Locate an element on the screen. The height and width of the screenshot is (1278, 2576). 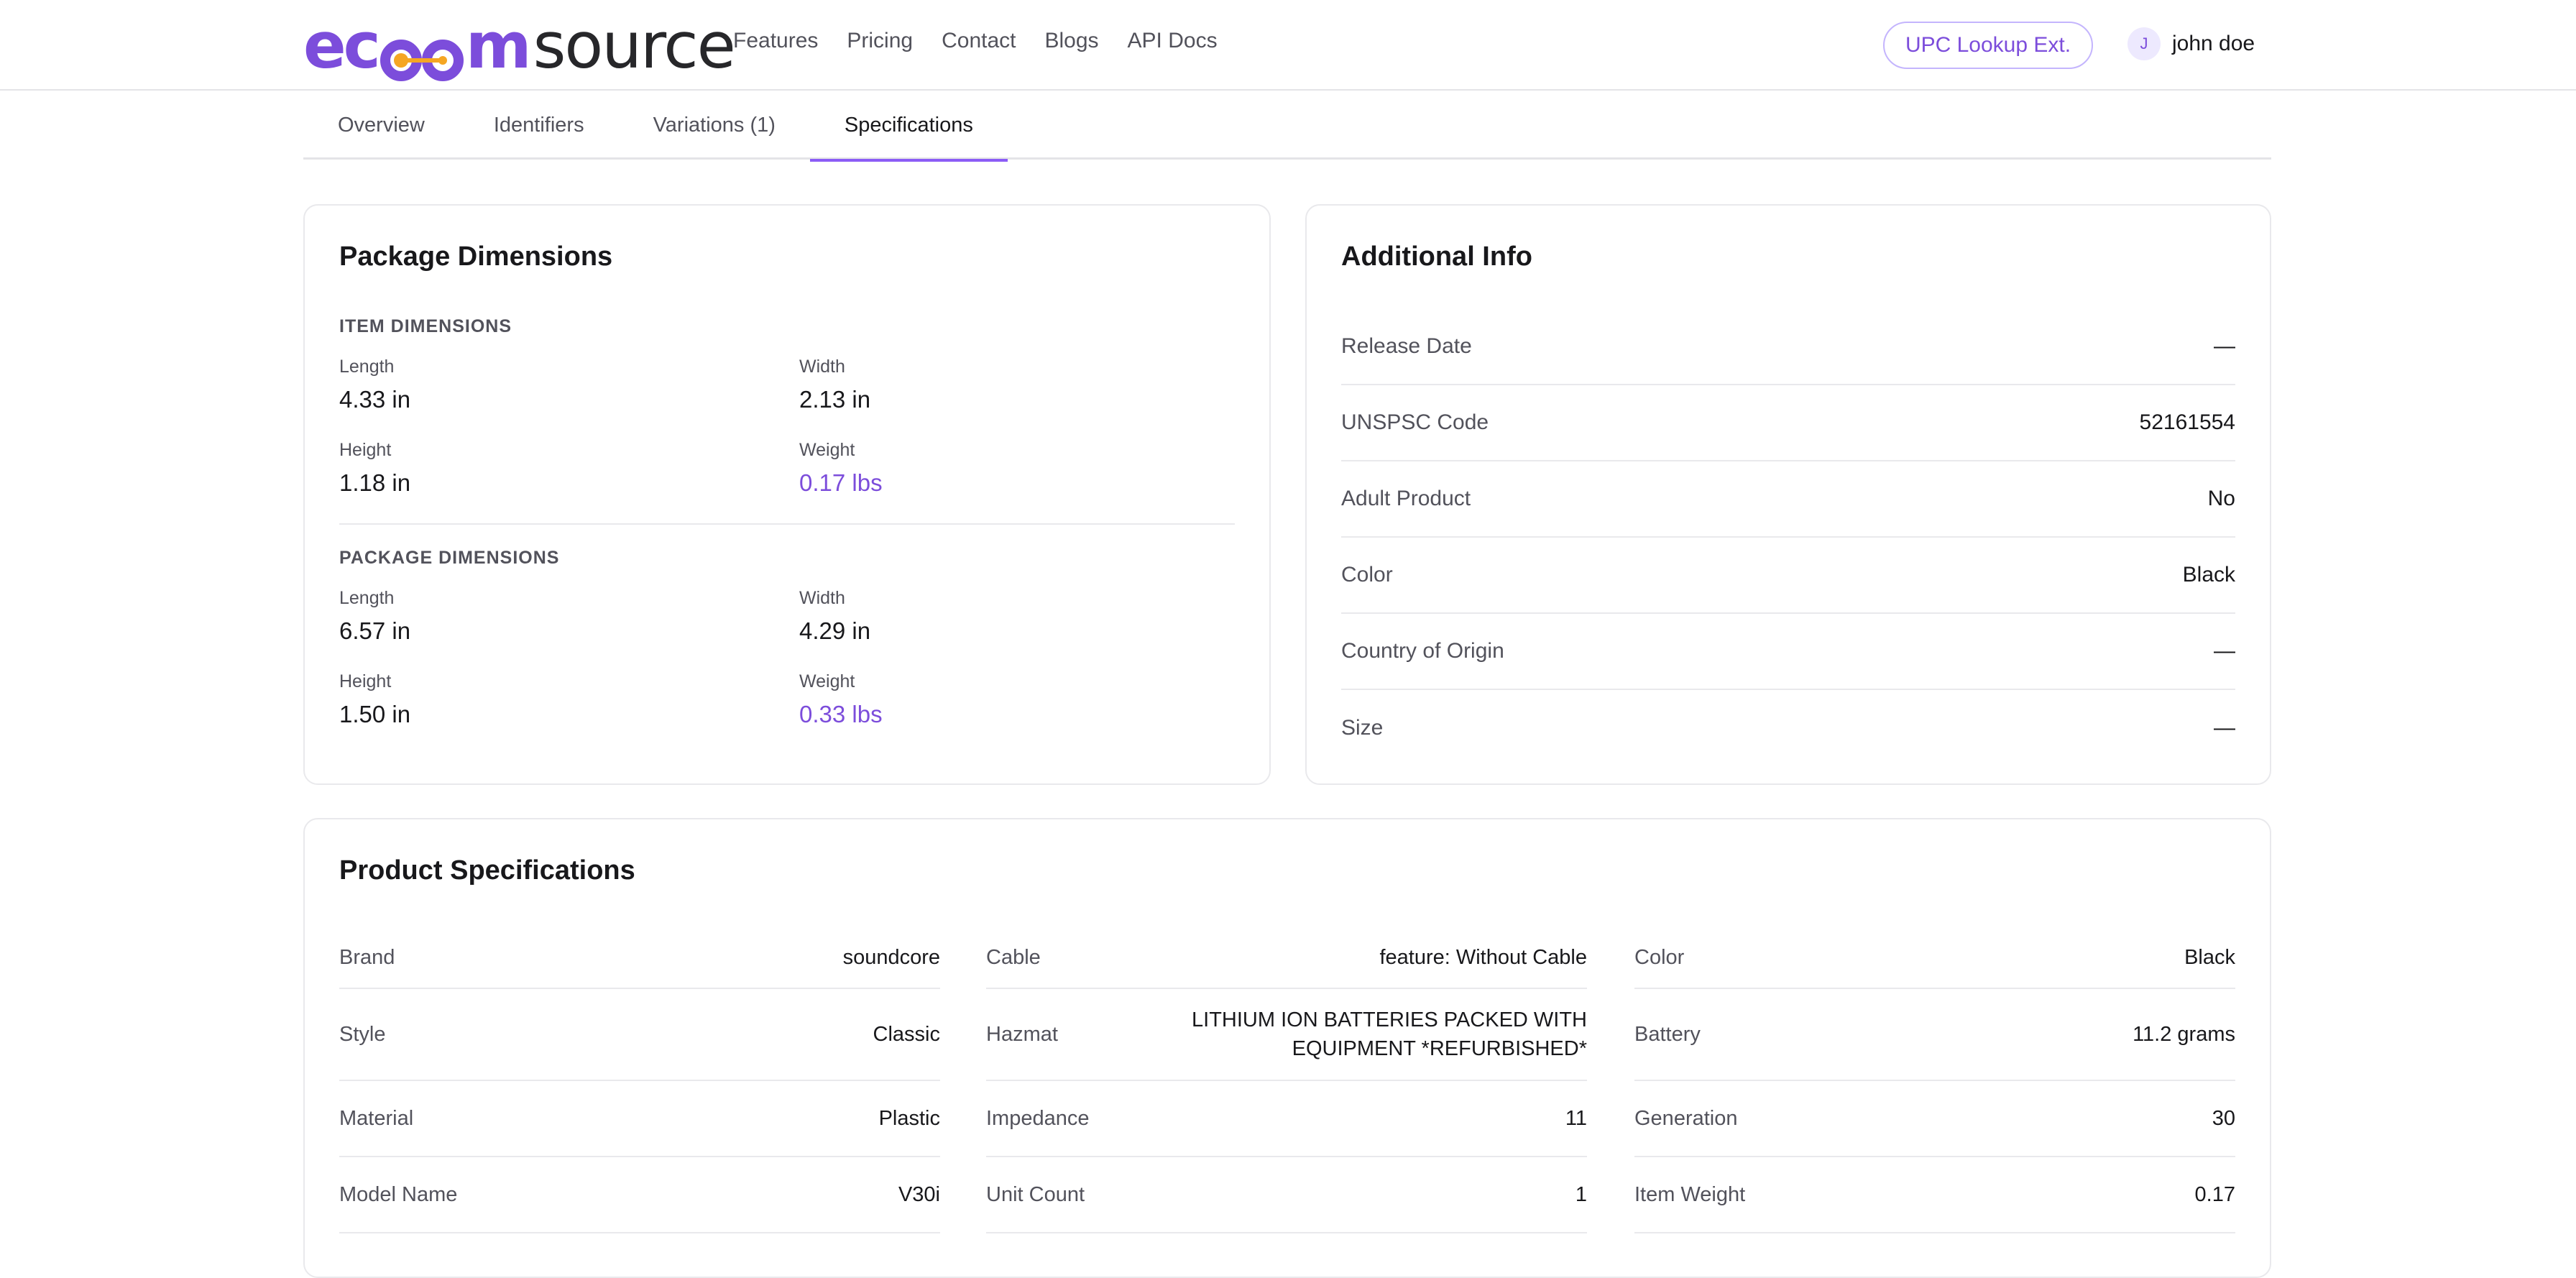
avatar: J is located at coordinates (2144, 43).